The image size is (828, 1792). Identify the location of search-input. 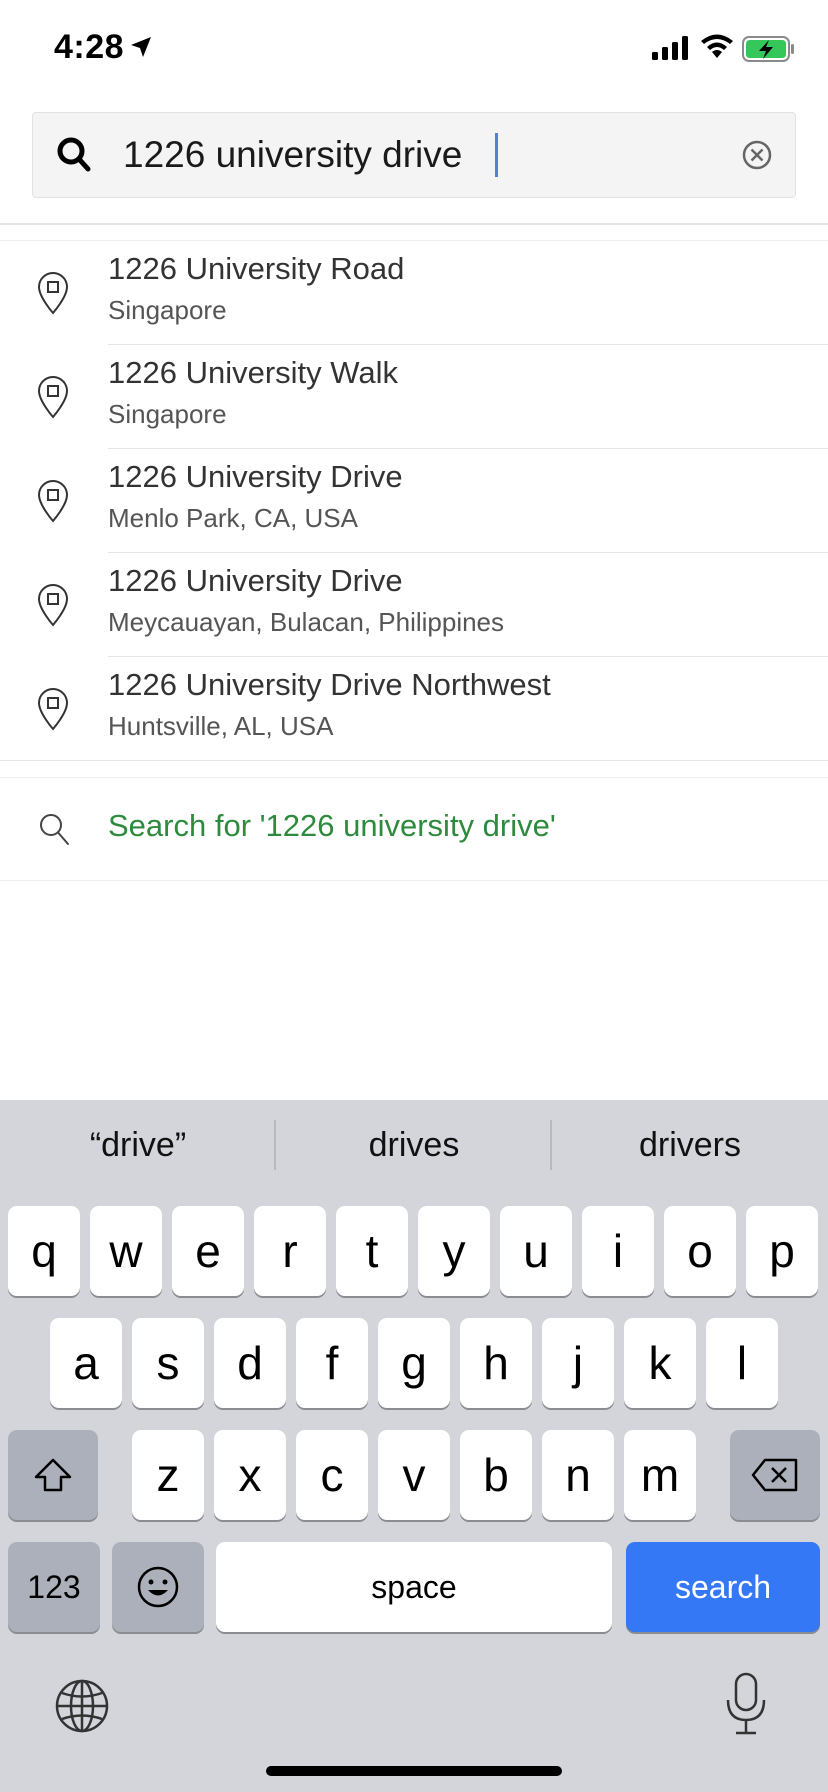
(433, 155).